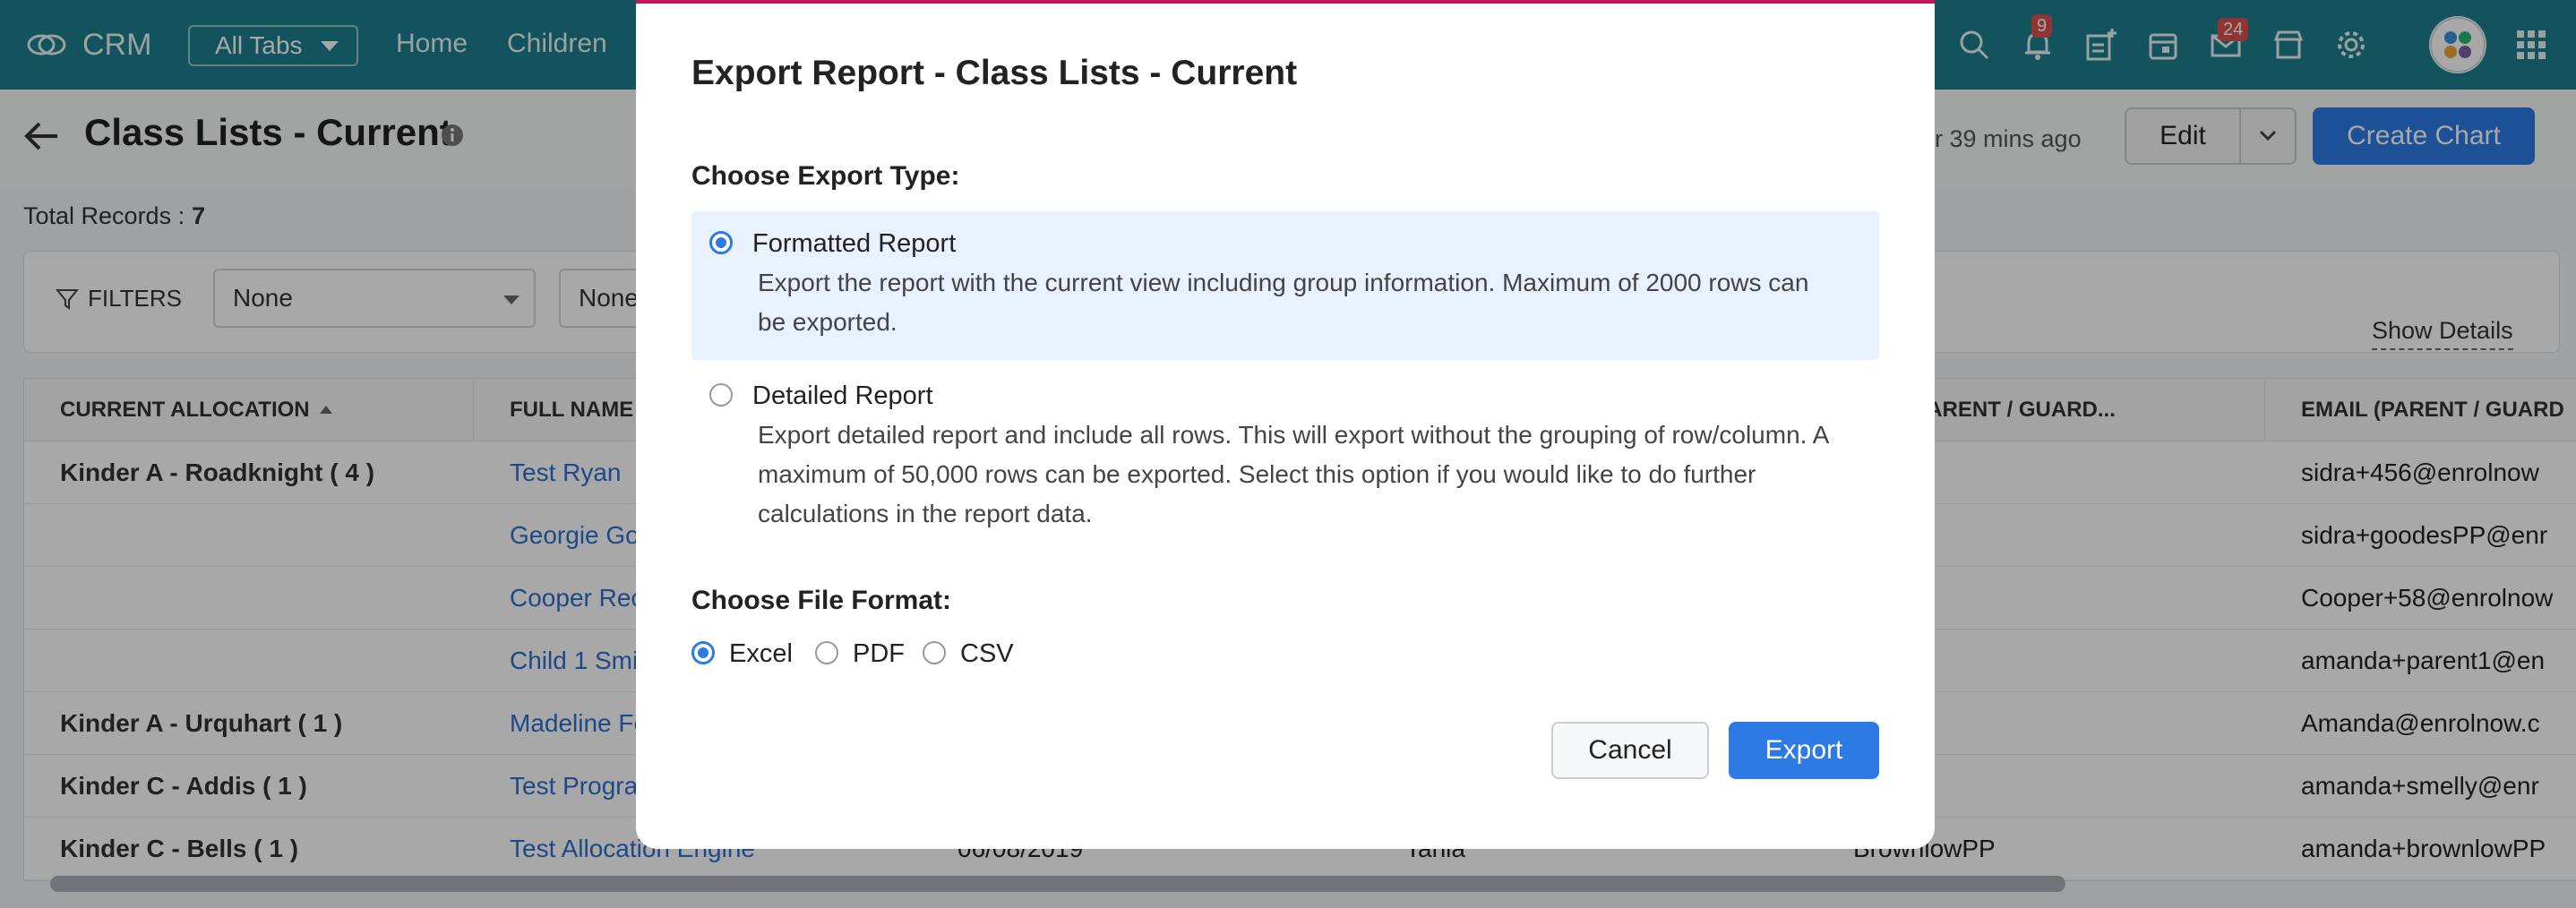 This screenshot has width=2576, height=908. I want to click on export-type-heading: Choose Export Type:, so click(825, 176).